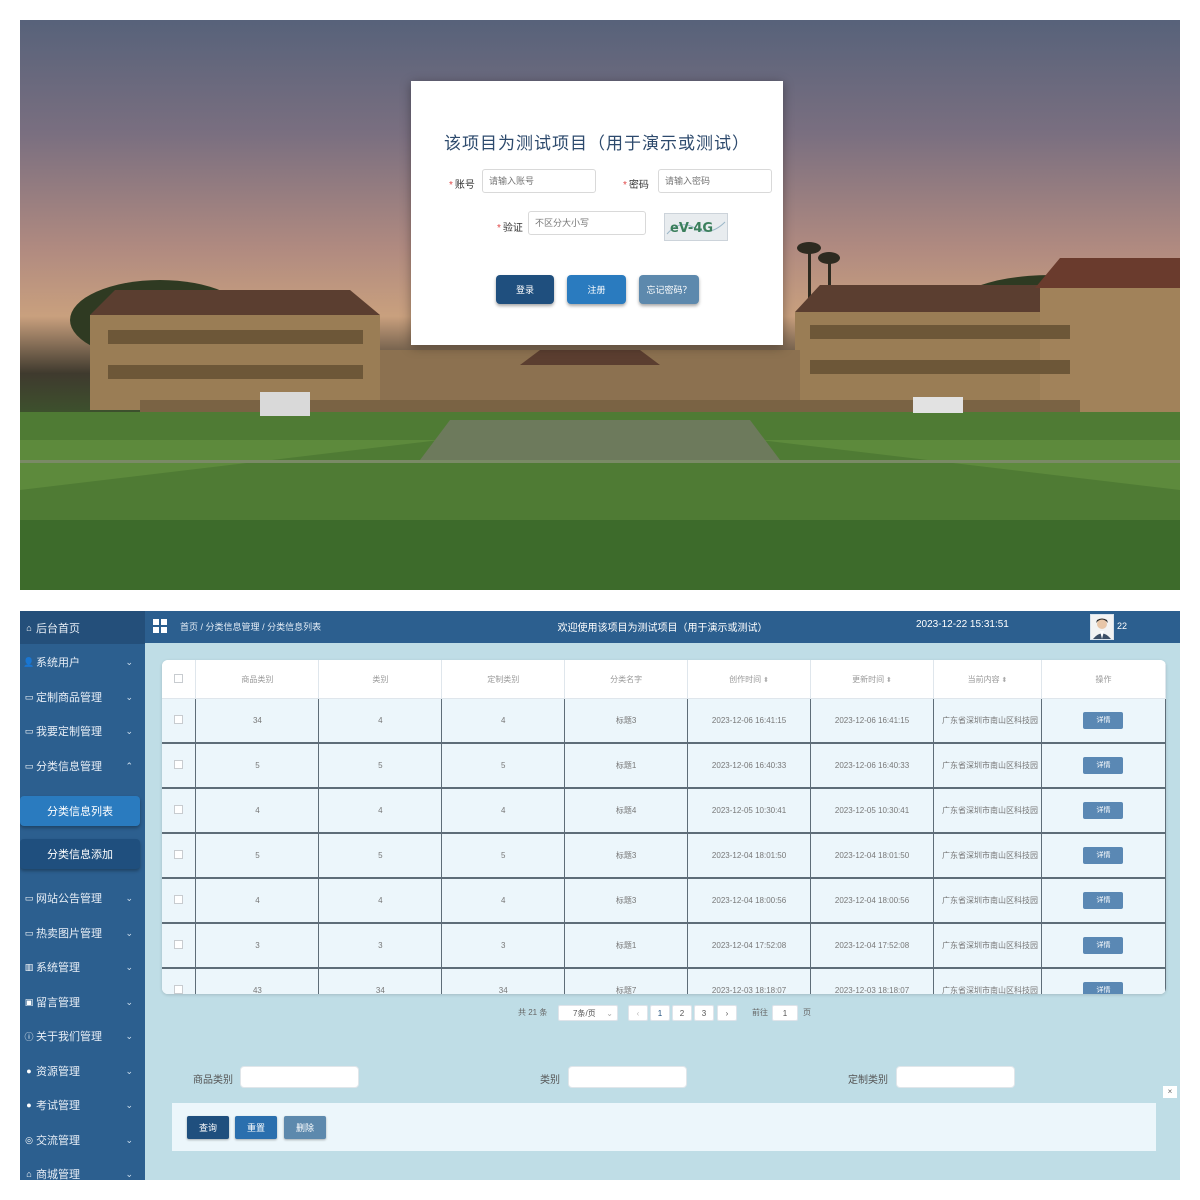 Image resolution: width=1200 pixels, height=1200 pixels. I want to click on reset-button: 重置, so click(256, 1127).